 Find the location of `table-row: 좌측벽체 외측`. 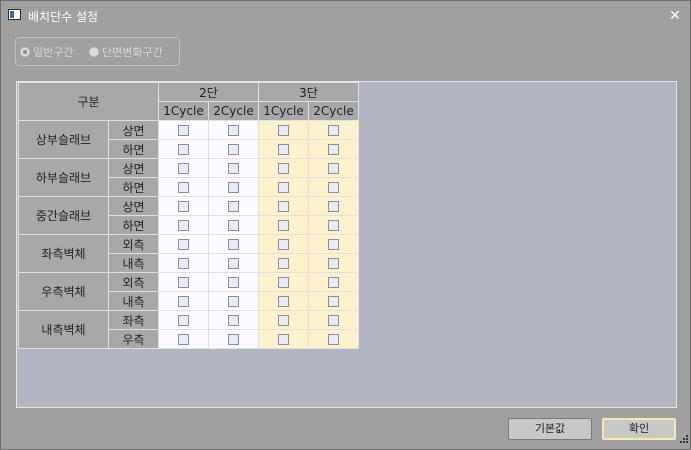

table-row: 좌측벽체 외측 is located at coordinates (188, 253).